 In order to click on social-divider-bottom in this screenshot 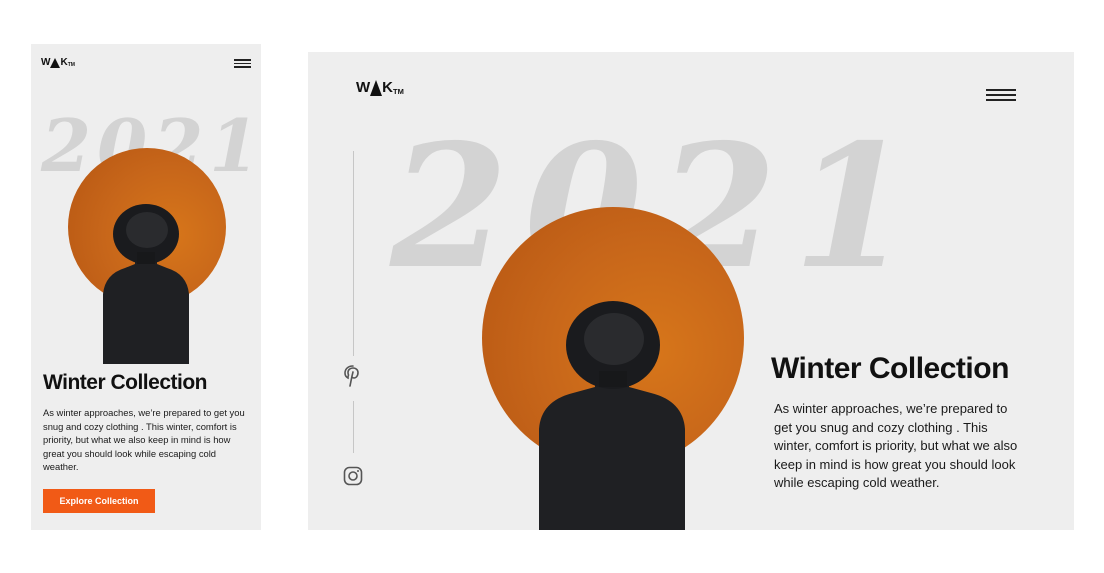, I will do `click(353, 427)`.